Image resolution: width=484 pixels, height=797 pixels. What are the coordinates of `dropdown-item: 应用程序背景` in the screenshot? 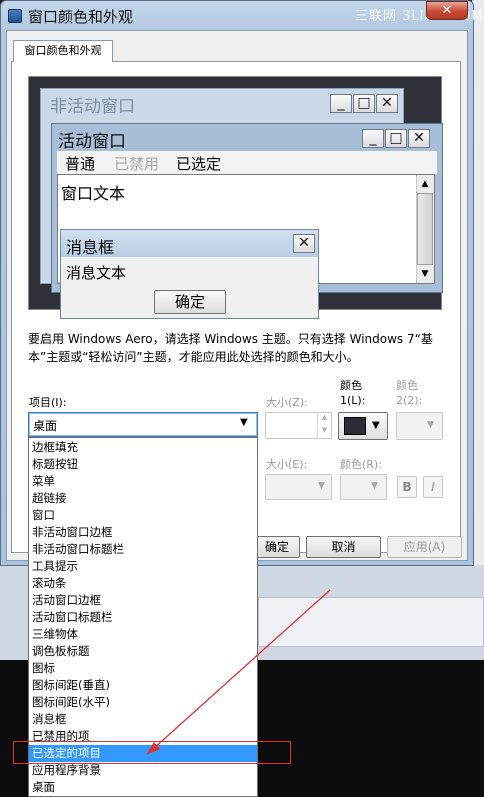 It's located at (143, 770).